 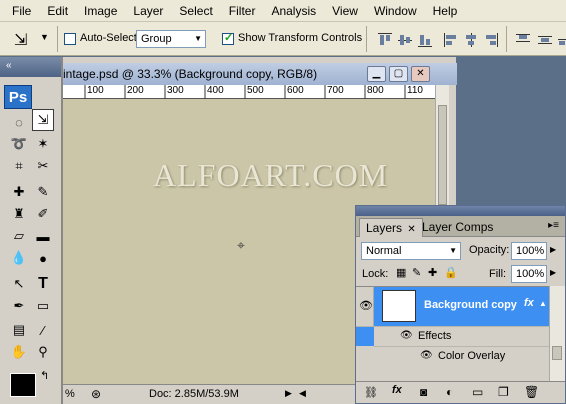 I want to click on crop-tool-icon: ⌗, so click(x=19, y=166).